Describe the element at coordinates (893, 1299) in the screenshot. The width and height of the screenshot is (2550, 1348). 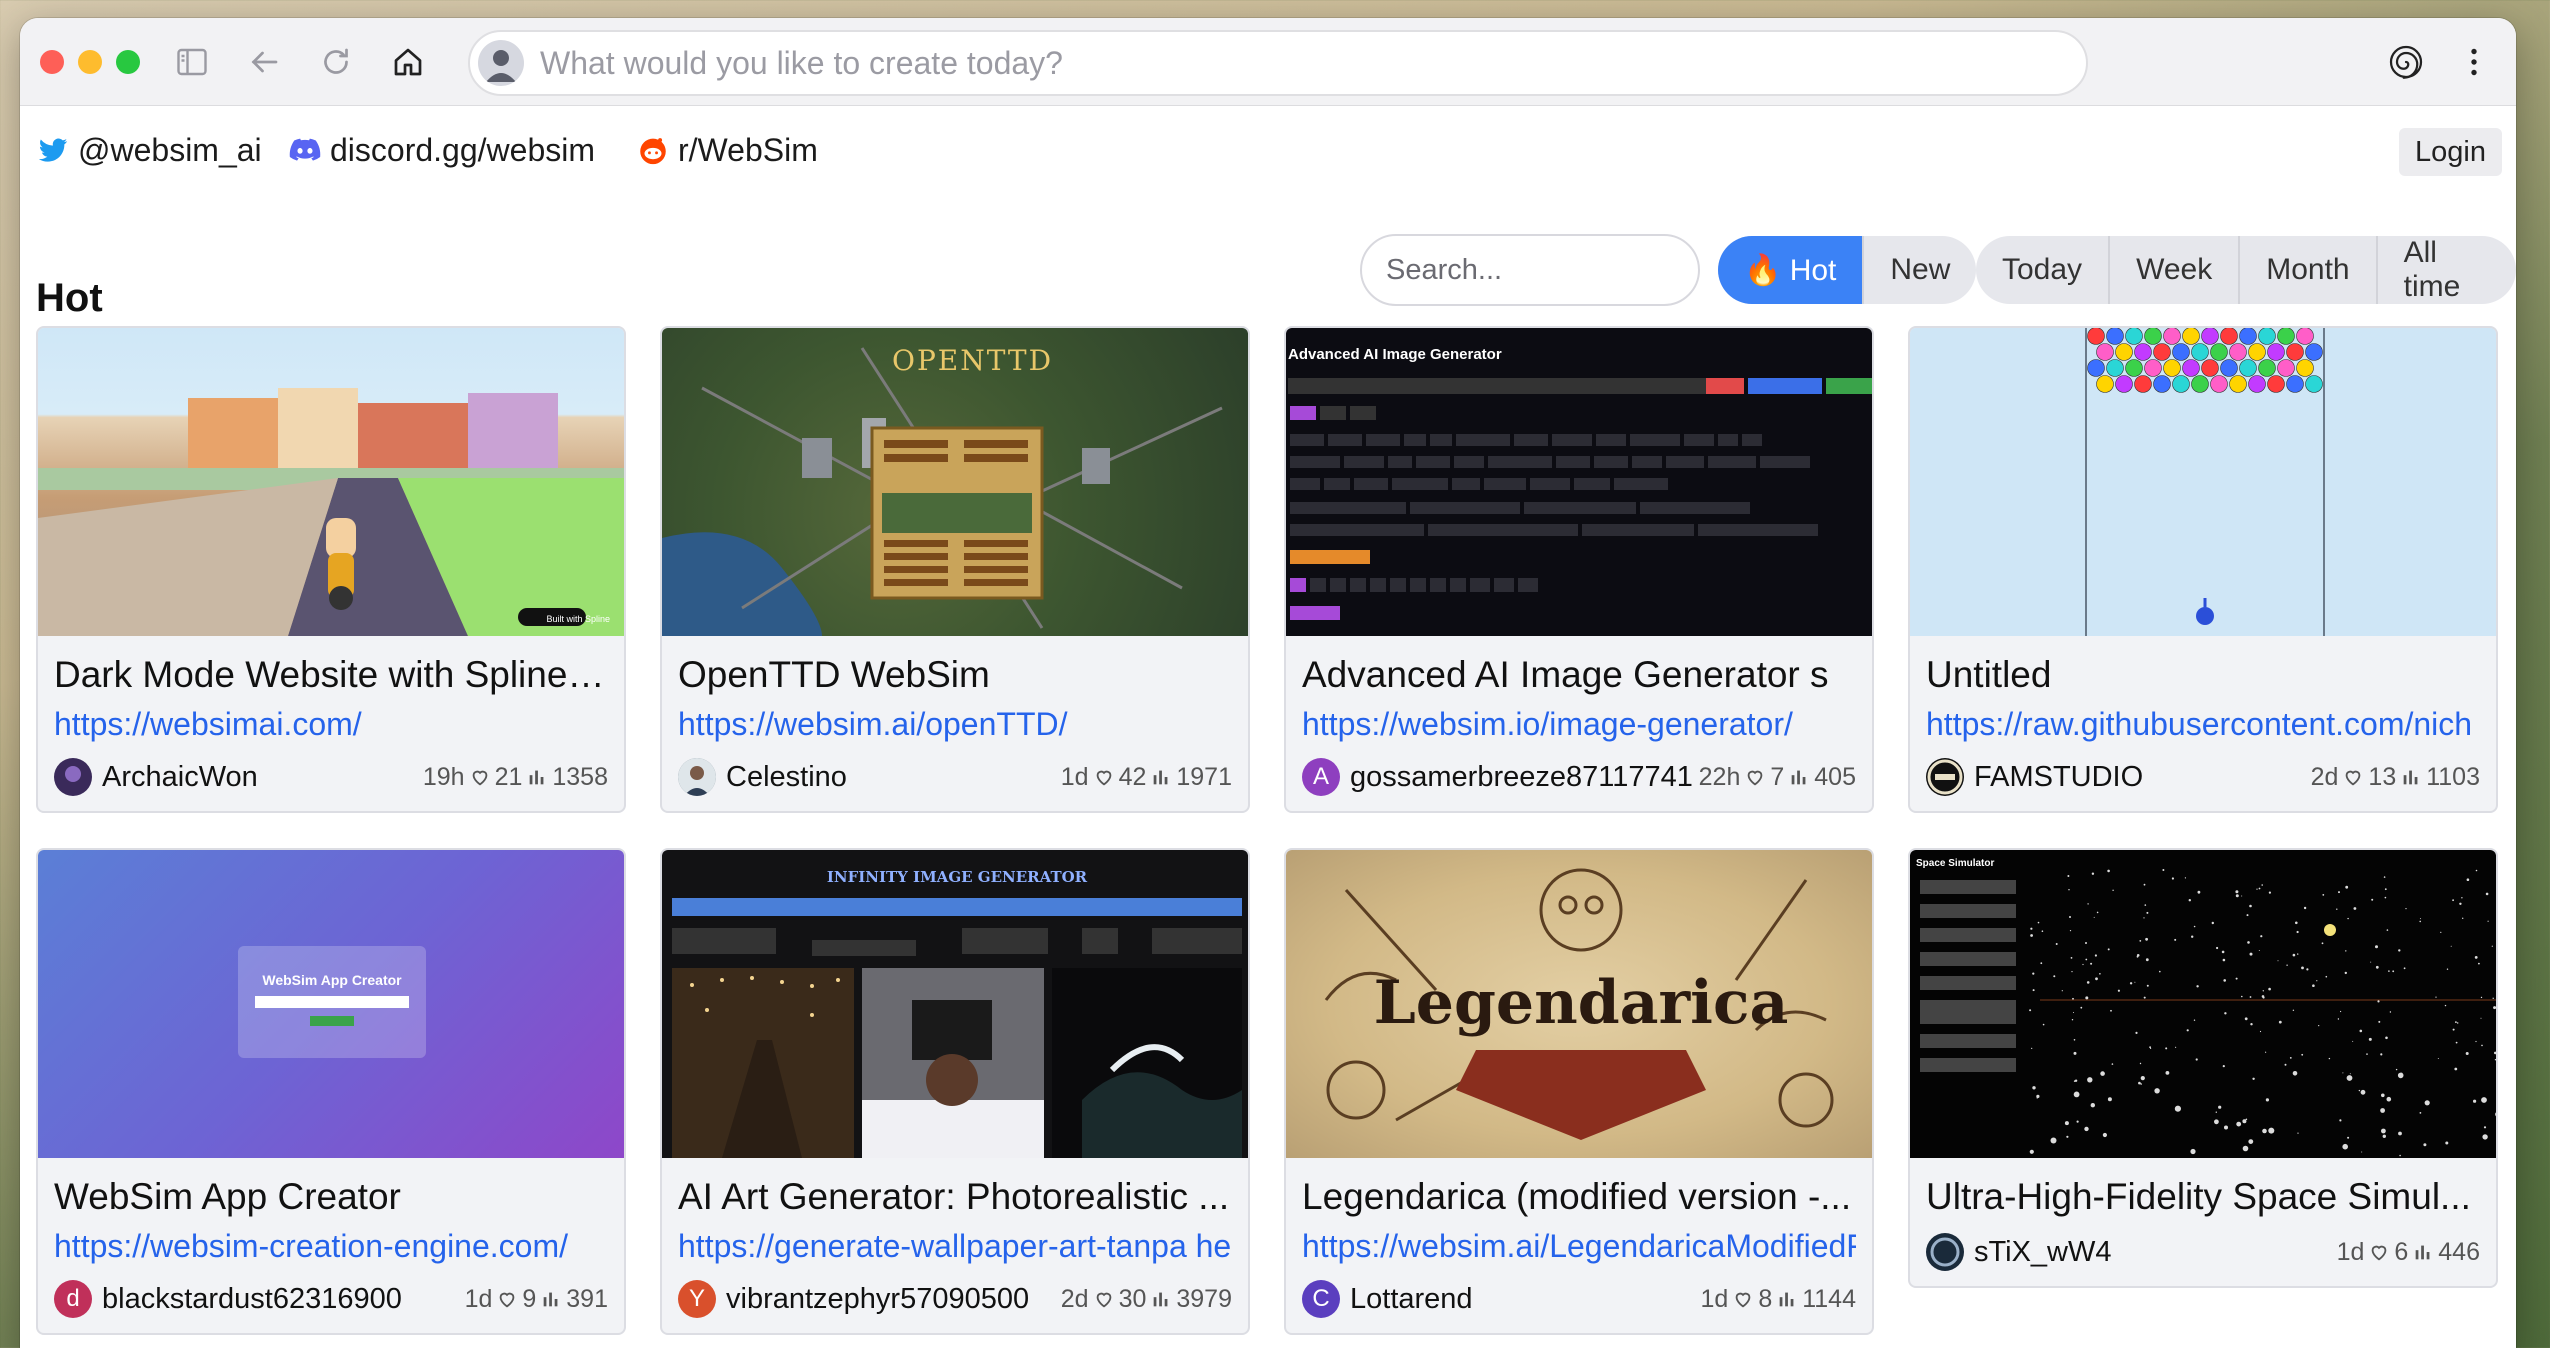
I see `author-name: vibrantzephyr57090500` at that location.